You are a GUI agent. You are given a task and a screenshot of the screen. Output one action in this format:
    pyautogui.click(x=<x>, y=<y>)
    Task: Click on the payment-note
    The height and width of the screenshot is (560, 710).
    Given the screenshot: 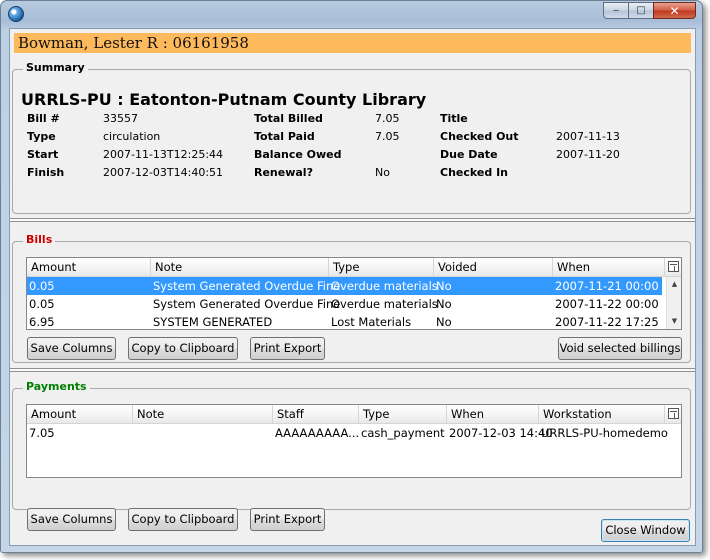 What is the action you would take?
    pyautogui.click(x=134, y=433)
    